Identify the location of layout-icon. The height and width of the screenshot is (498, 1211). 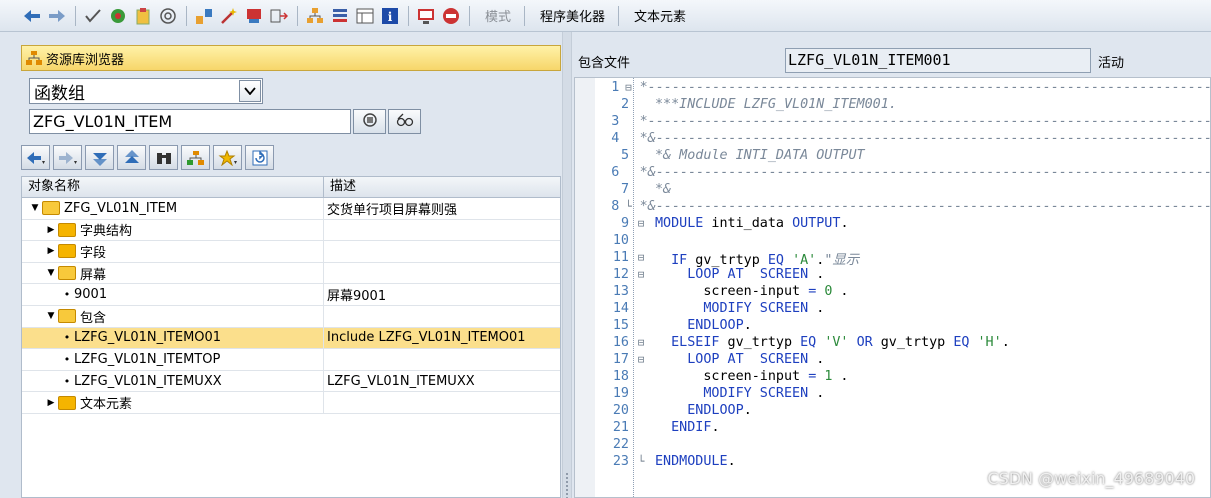
(365, 16).